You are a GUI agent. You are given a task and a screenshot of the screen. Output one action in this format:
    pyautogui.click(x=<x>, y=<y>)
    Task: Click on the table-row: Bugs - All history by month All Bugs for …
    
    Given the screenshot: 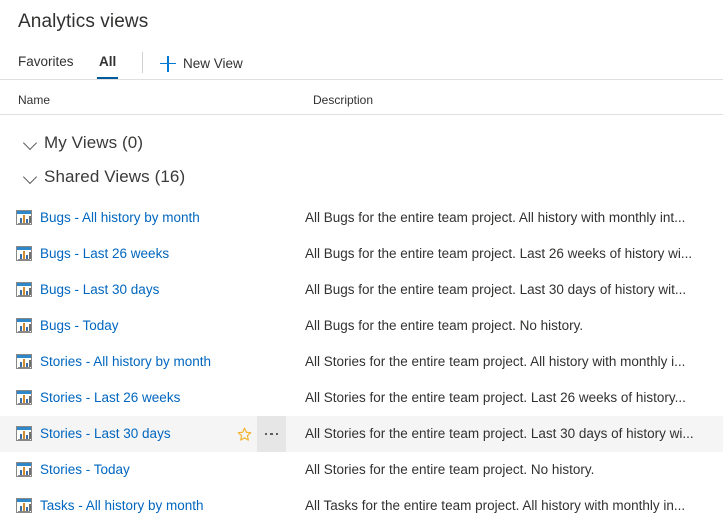 What is the action you would take?
    pyautogui.click(x=361, y=218)
    